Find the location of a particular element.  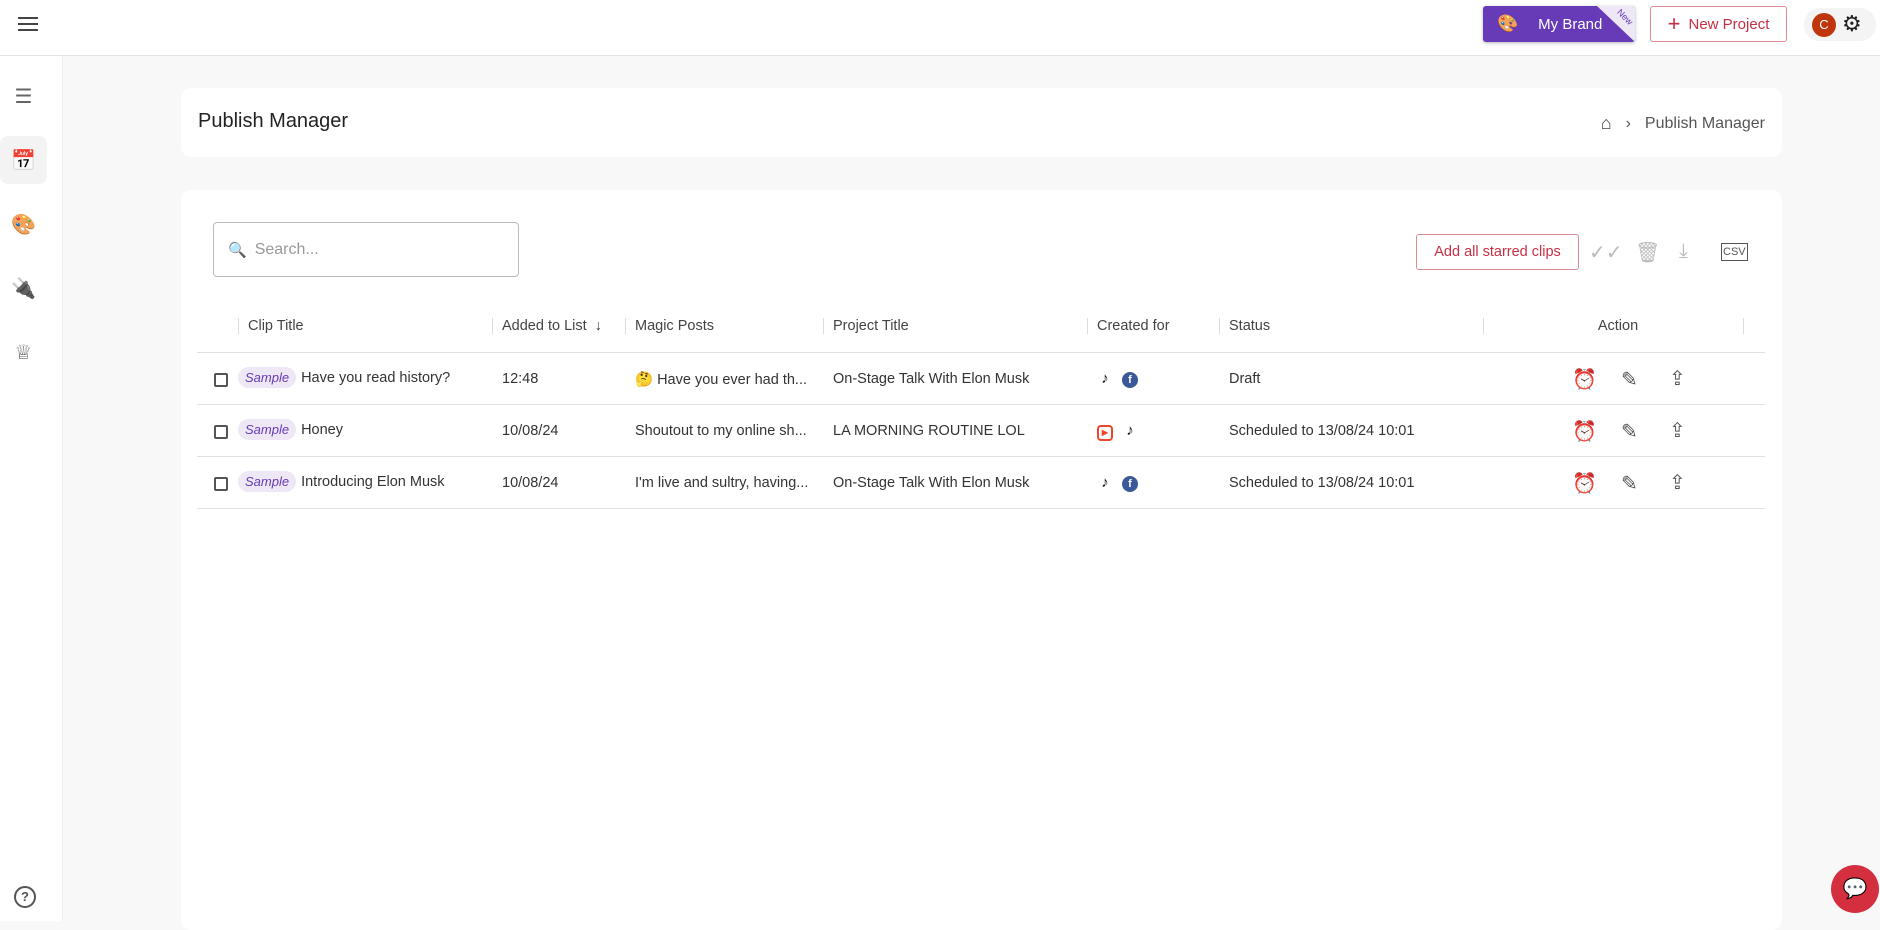

sidebar-item-integrations: 🔌 is located at coordinates (23, 288).